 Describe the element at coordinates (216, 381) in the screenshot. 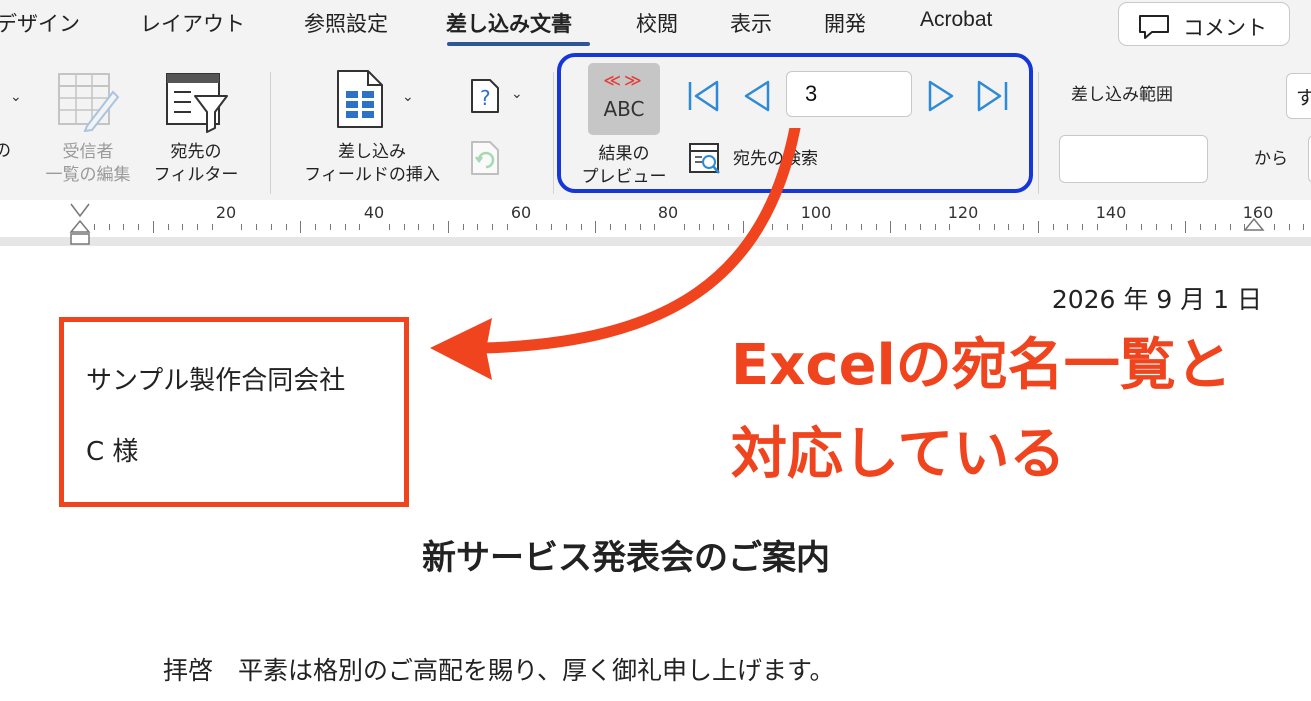

I see `recipient-company: サンプル製作合同会社` at that location.